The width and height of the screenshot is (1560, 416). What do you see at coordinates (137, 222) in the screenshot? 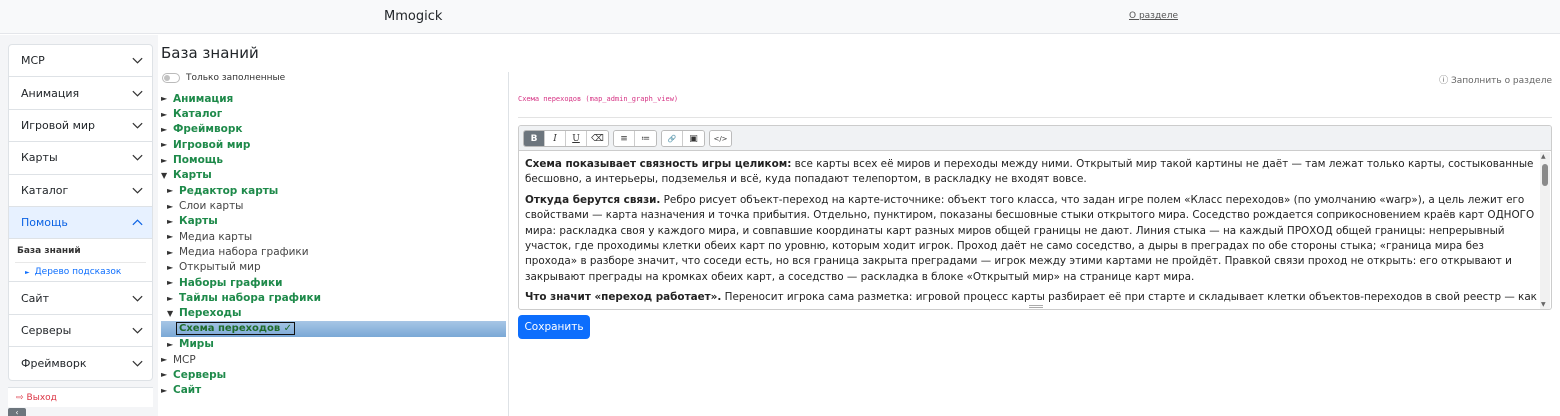
I see `chevron-up-icon` at bounding box center [137, 222].